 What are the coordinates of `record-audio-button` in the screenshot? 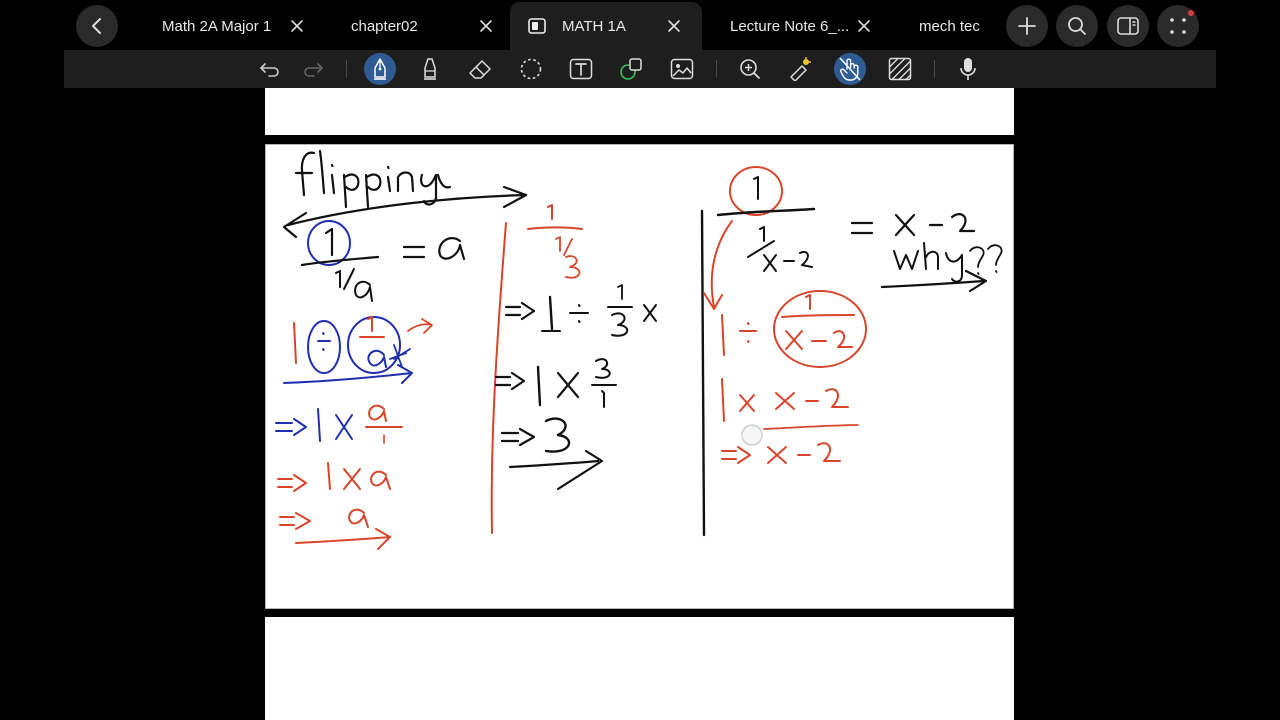 It's located at (968, 69).